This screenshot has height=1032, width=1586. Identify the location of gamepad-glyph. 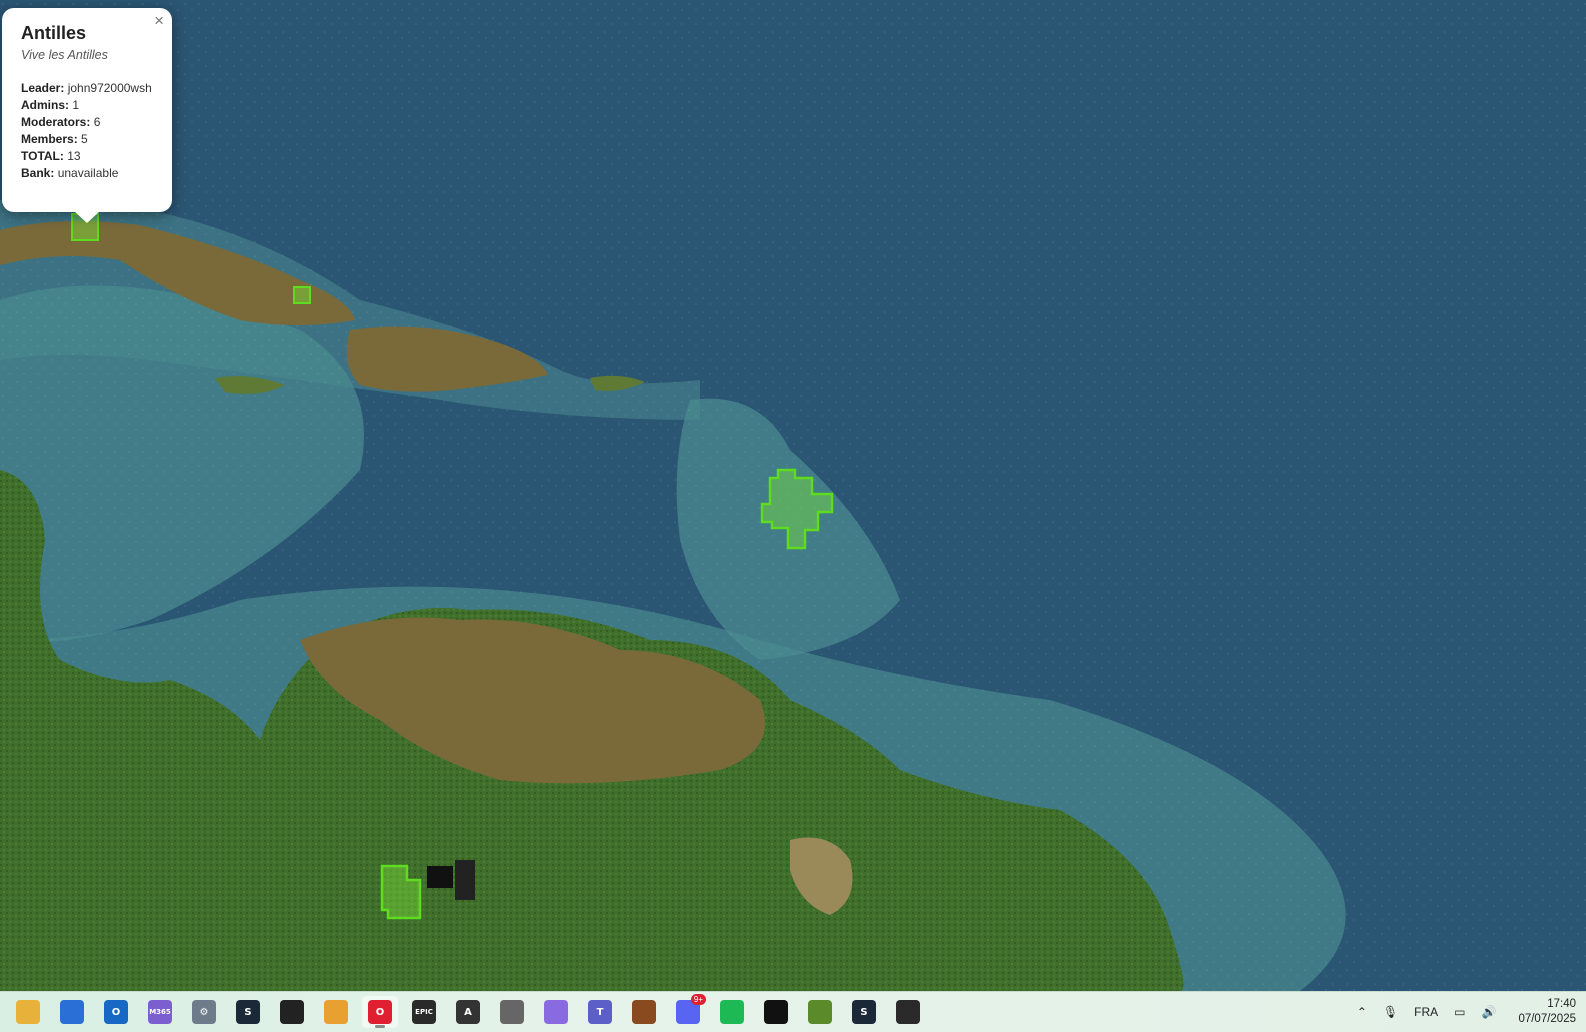
(512, 1012).